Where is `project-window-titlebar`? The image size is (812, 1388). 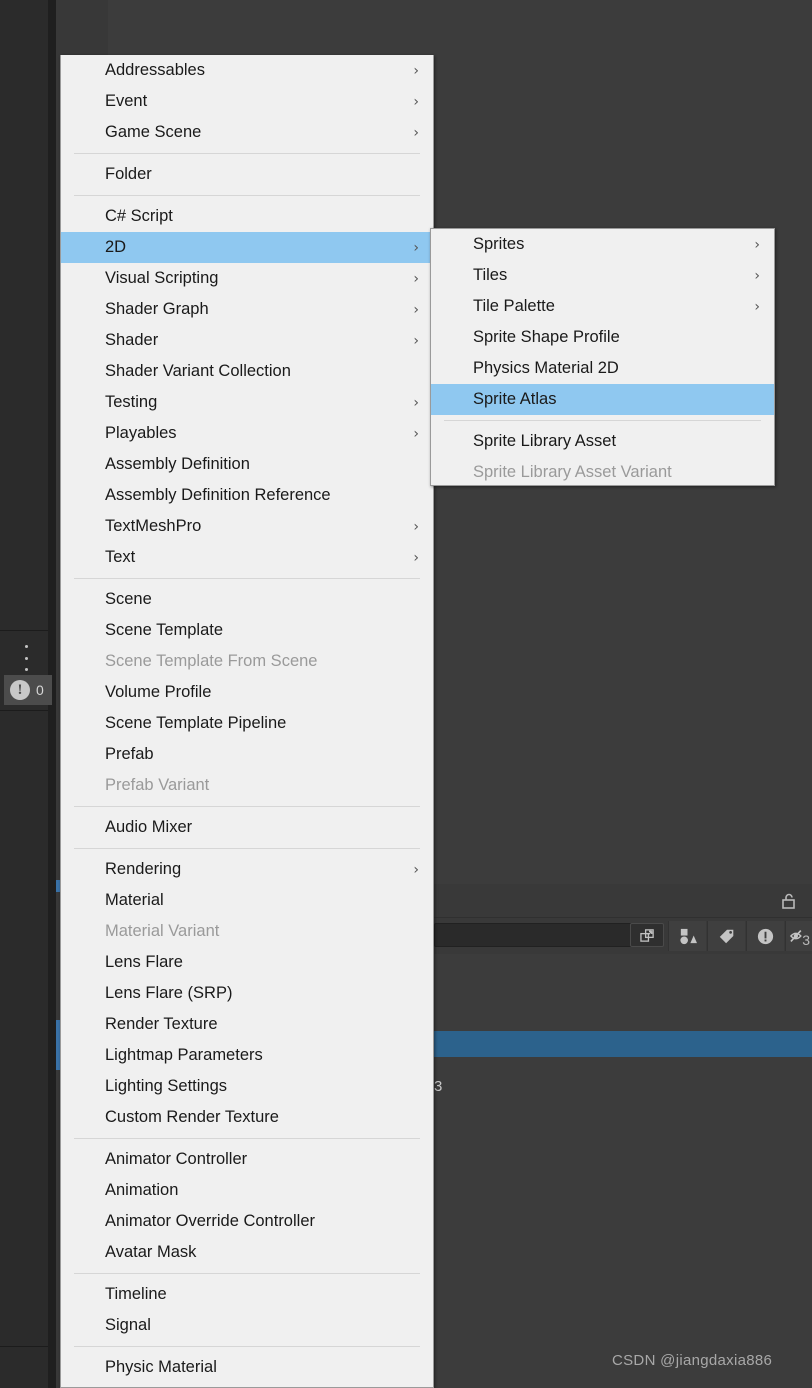 project-window-titlebar is located at coordinates (623, 901).